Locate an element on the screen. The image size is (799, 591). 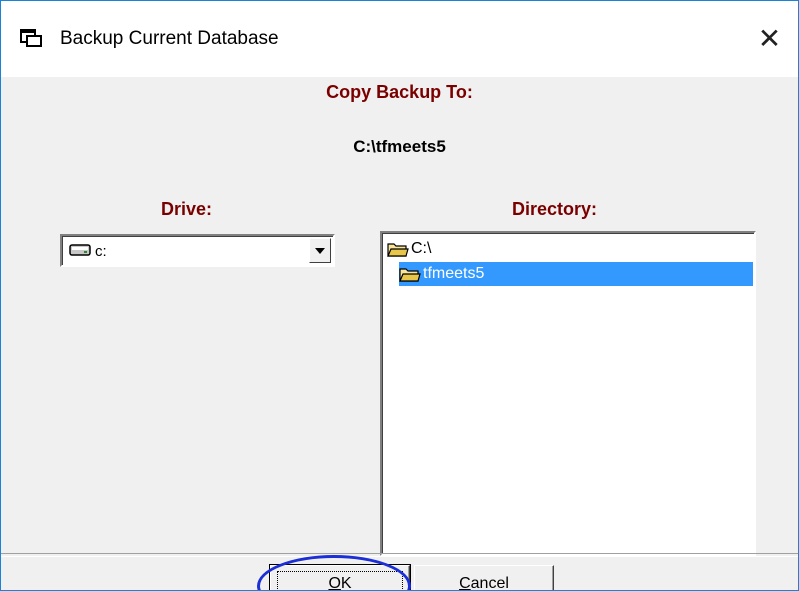
close-icon: ✕ is located at coordinates (769, 38).